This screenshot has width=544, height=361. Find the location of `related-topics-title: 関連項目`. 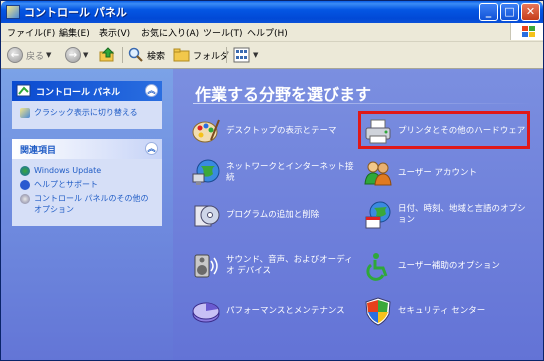

related-topics-title: 関連項目 is located at coordinates (38, 151).